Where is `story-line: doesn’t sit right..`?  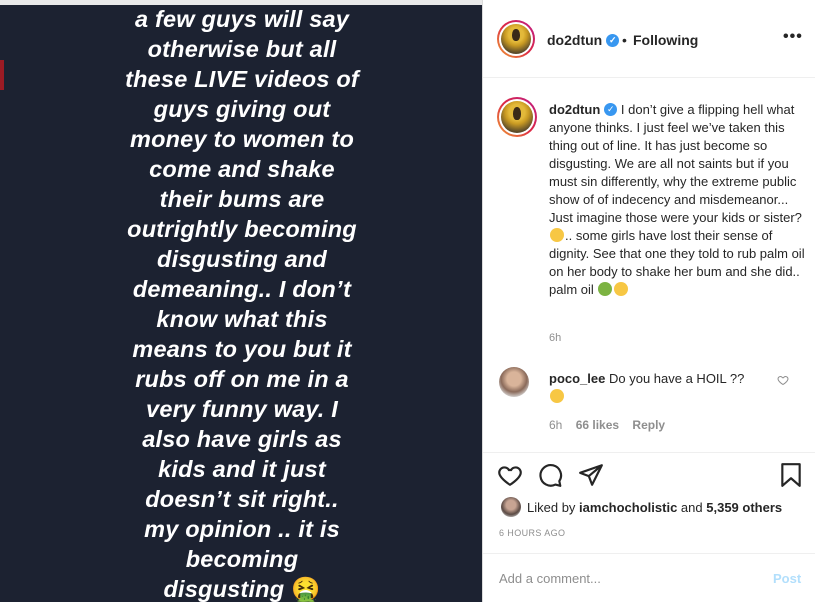
story-line: doesn’t sit right.. is located at coordinates (242, 499).